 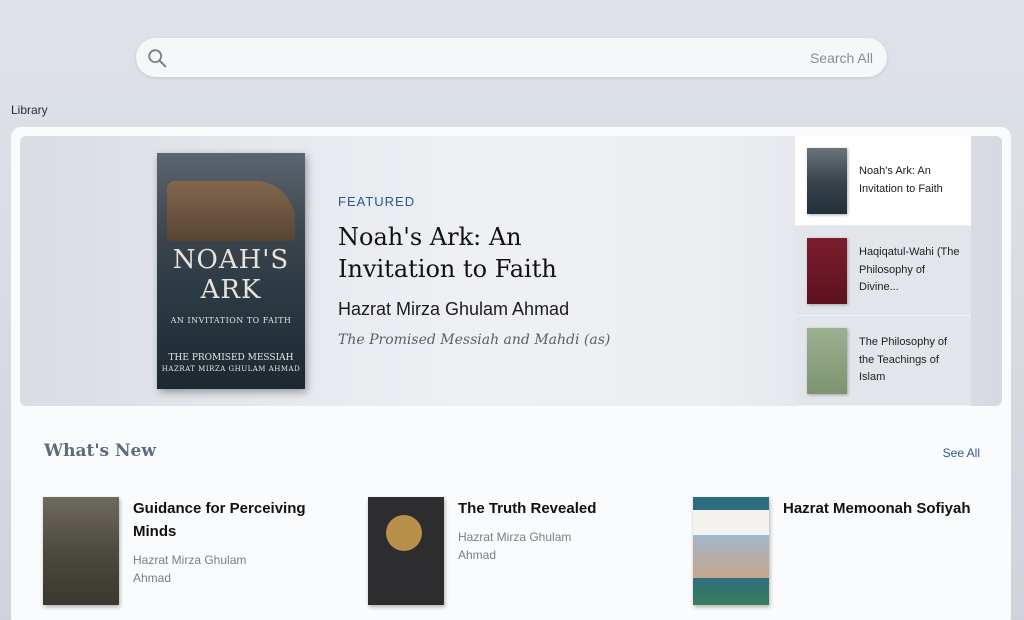 I want to click on side-item-noahs-ark: Noah's Ark: An Invitation to Faith, so click(x=883, y=181).